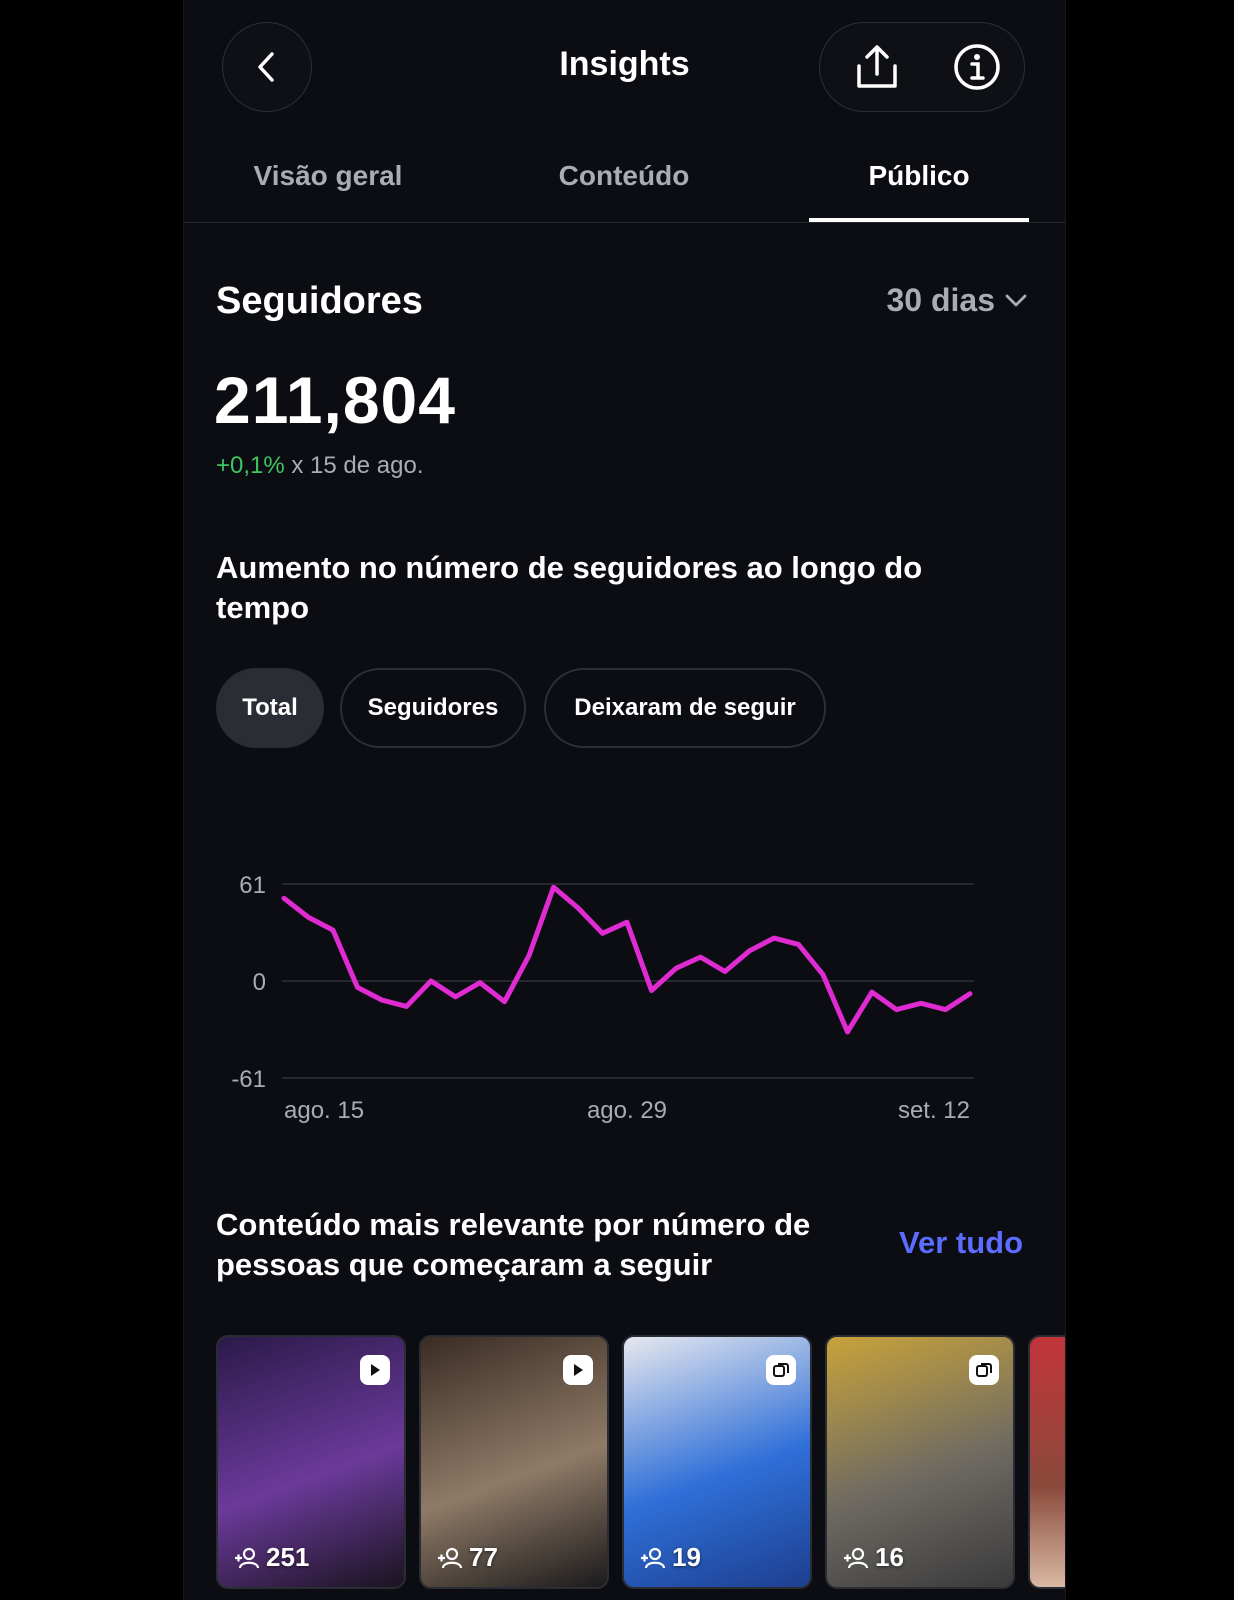 This screenshot has width=1234, height=1600. I want to click on followers-count: 19, so click(686, 1557).